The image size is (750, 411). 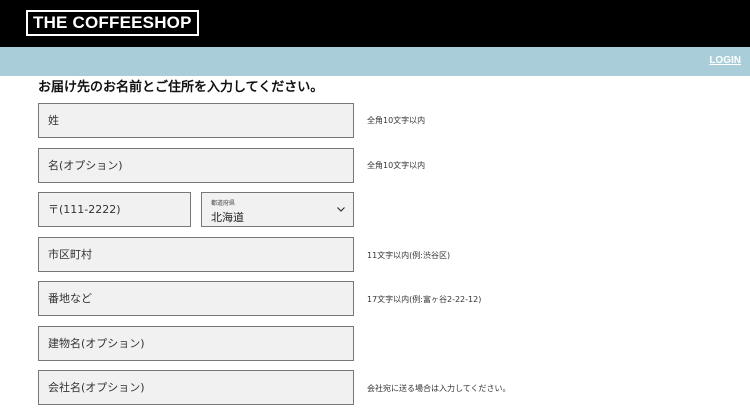 What do you see at coordinates (375, 23) in the screenshot?
I see `top-header: THE COFFEESHOP` at bounding box center [375, 23].